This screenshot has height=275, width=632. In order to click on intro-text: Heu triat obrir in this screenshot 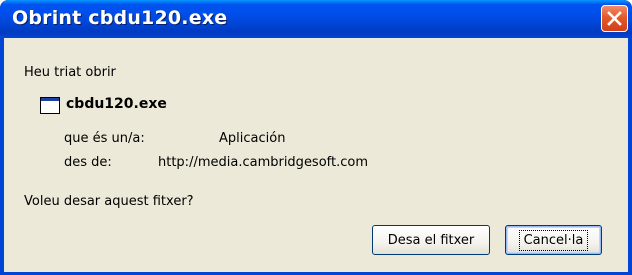, I will do `click(70, 72)`.